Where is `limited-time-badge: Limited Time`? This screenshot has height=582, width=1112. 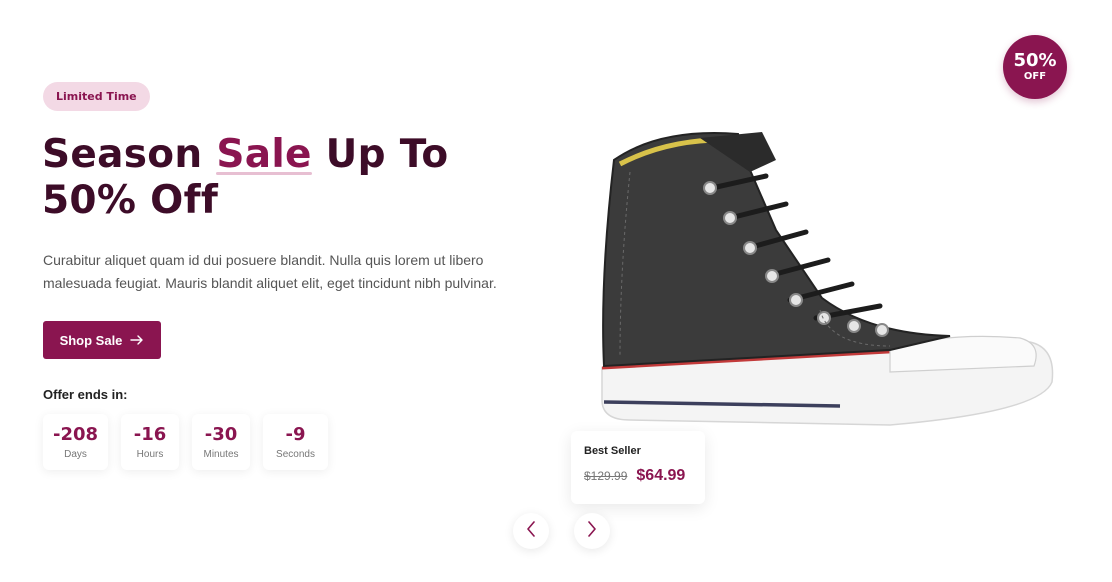 limited-time-badge: Limited Time is located at coordinates (96, 96).